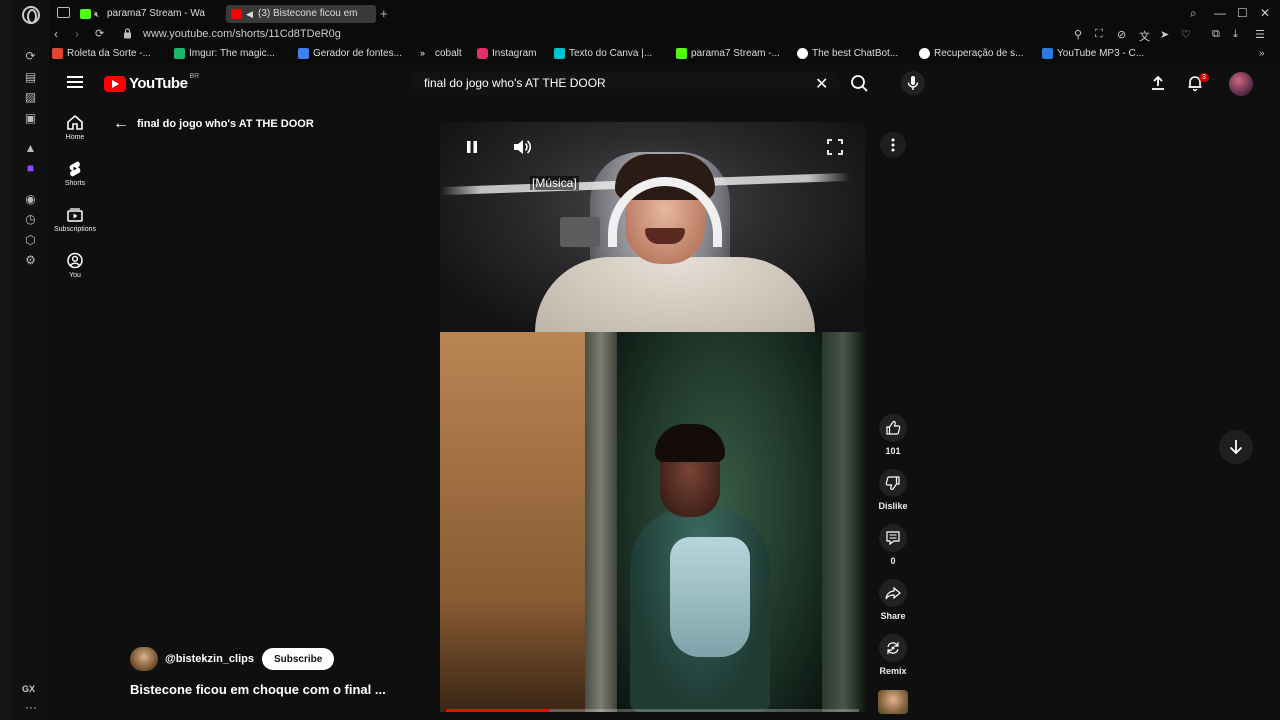 The image size is (1280, 720). Describe the element at coordinates (843, 522) in the screenshot. I see `door-frame-right` at that location.